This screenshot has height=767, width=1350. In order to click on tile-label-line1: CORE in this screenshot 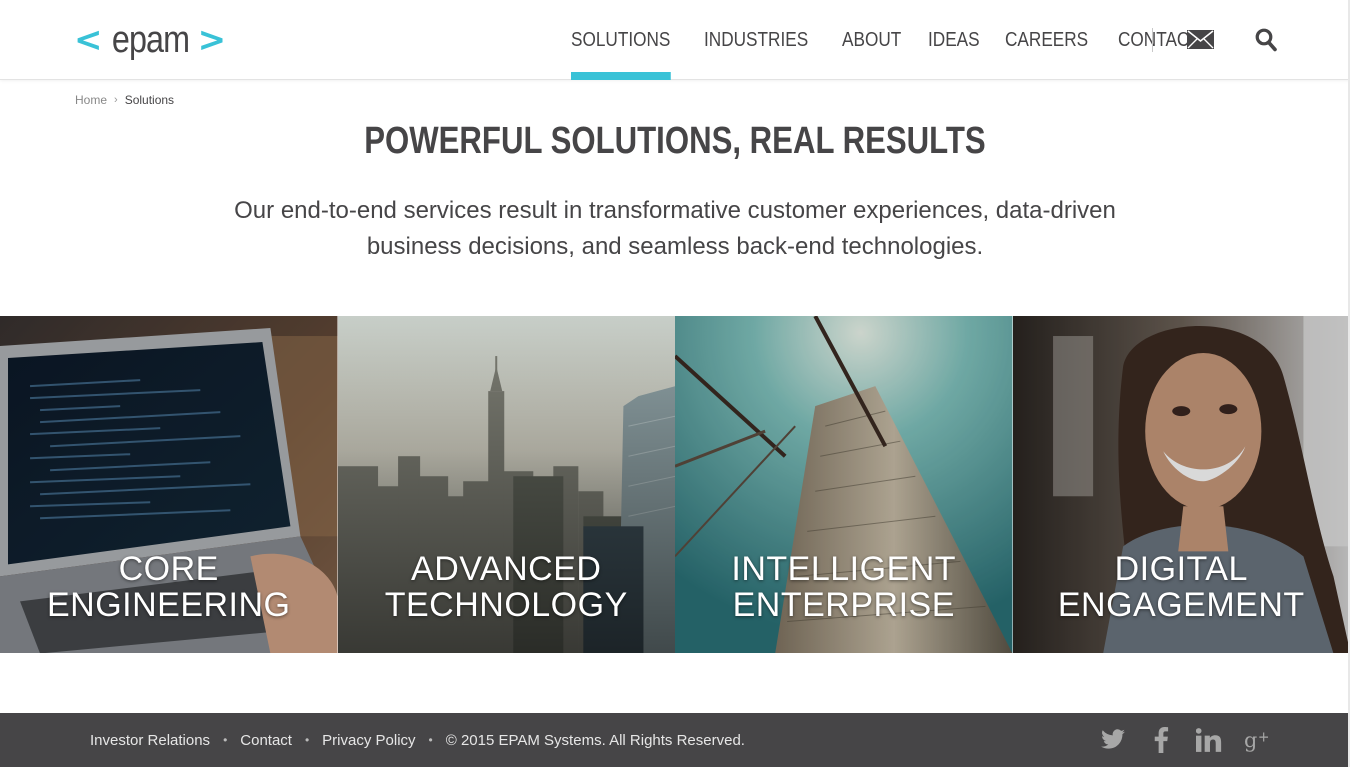, I will do `click(168, 569)`.